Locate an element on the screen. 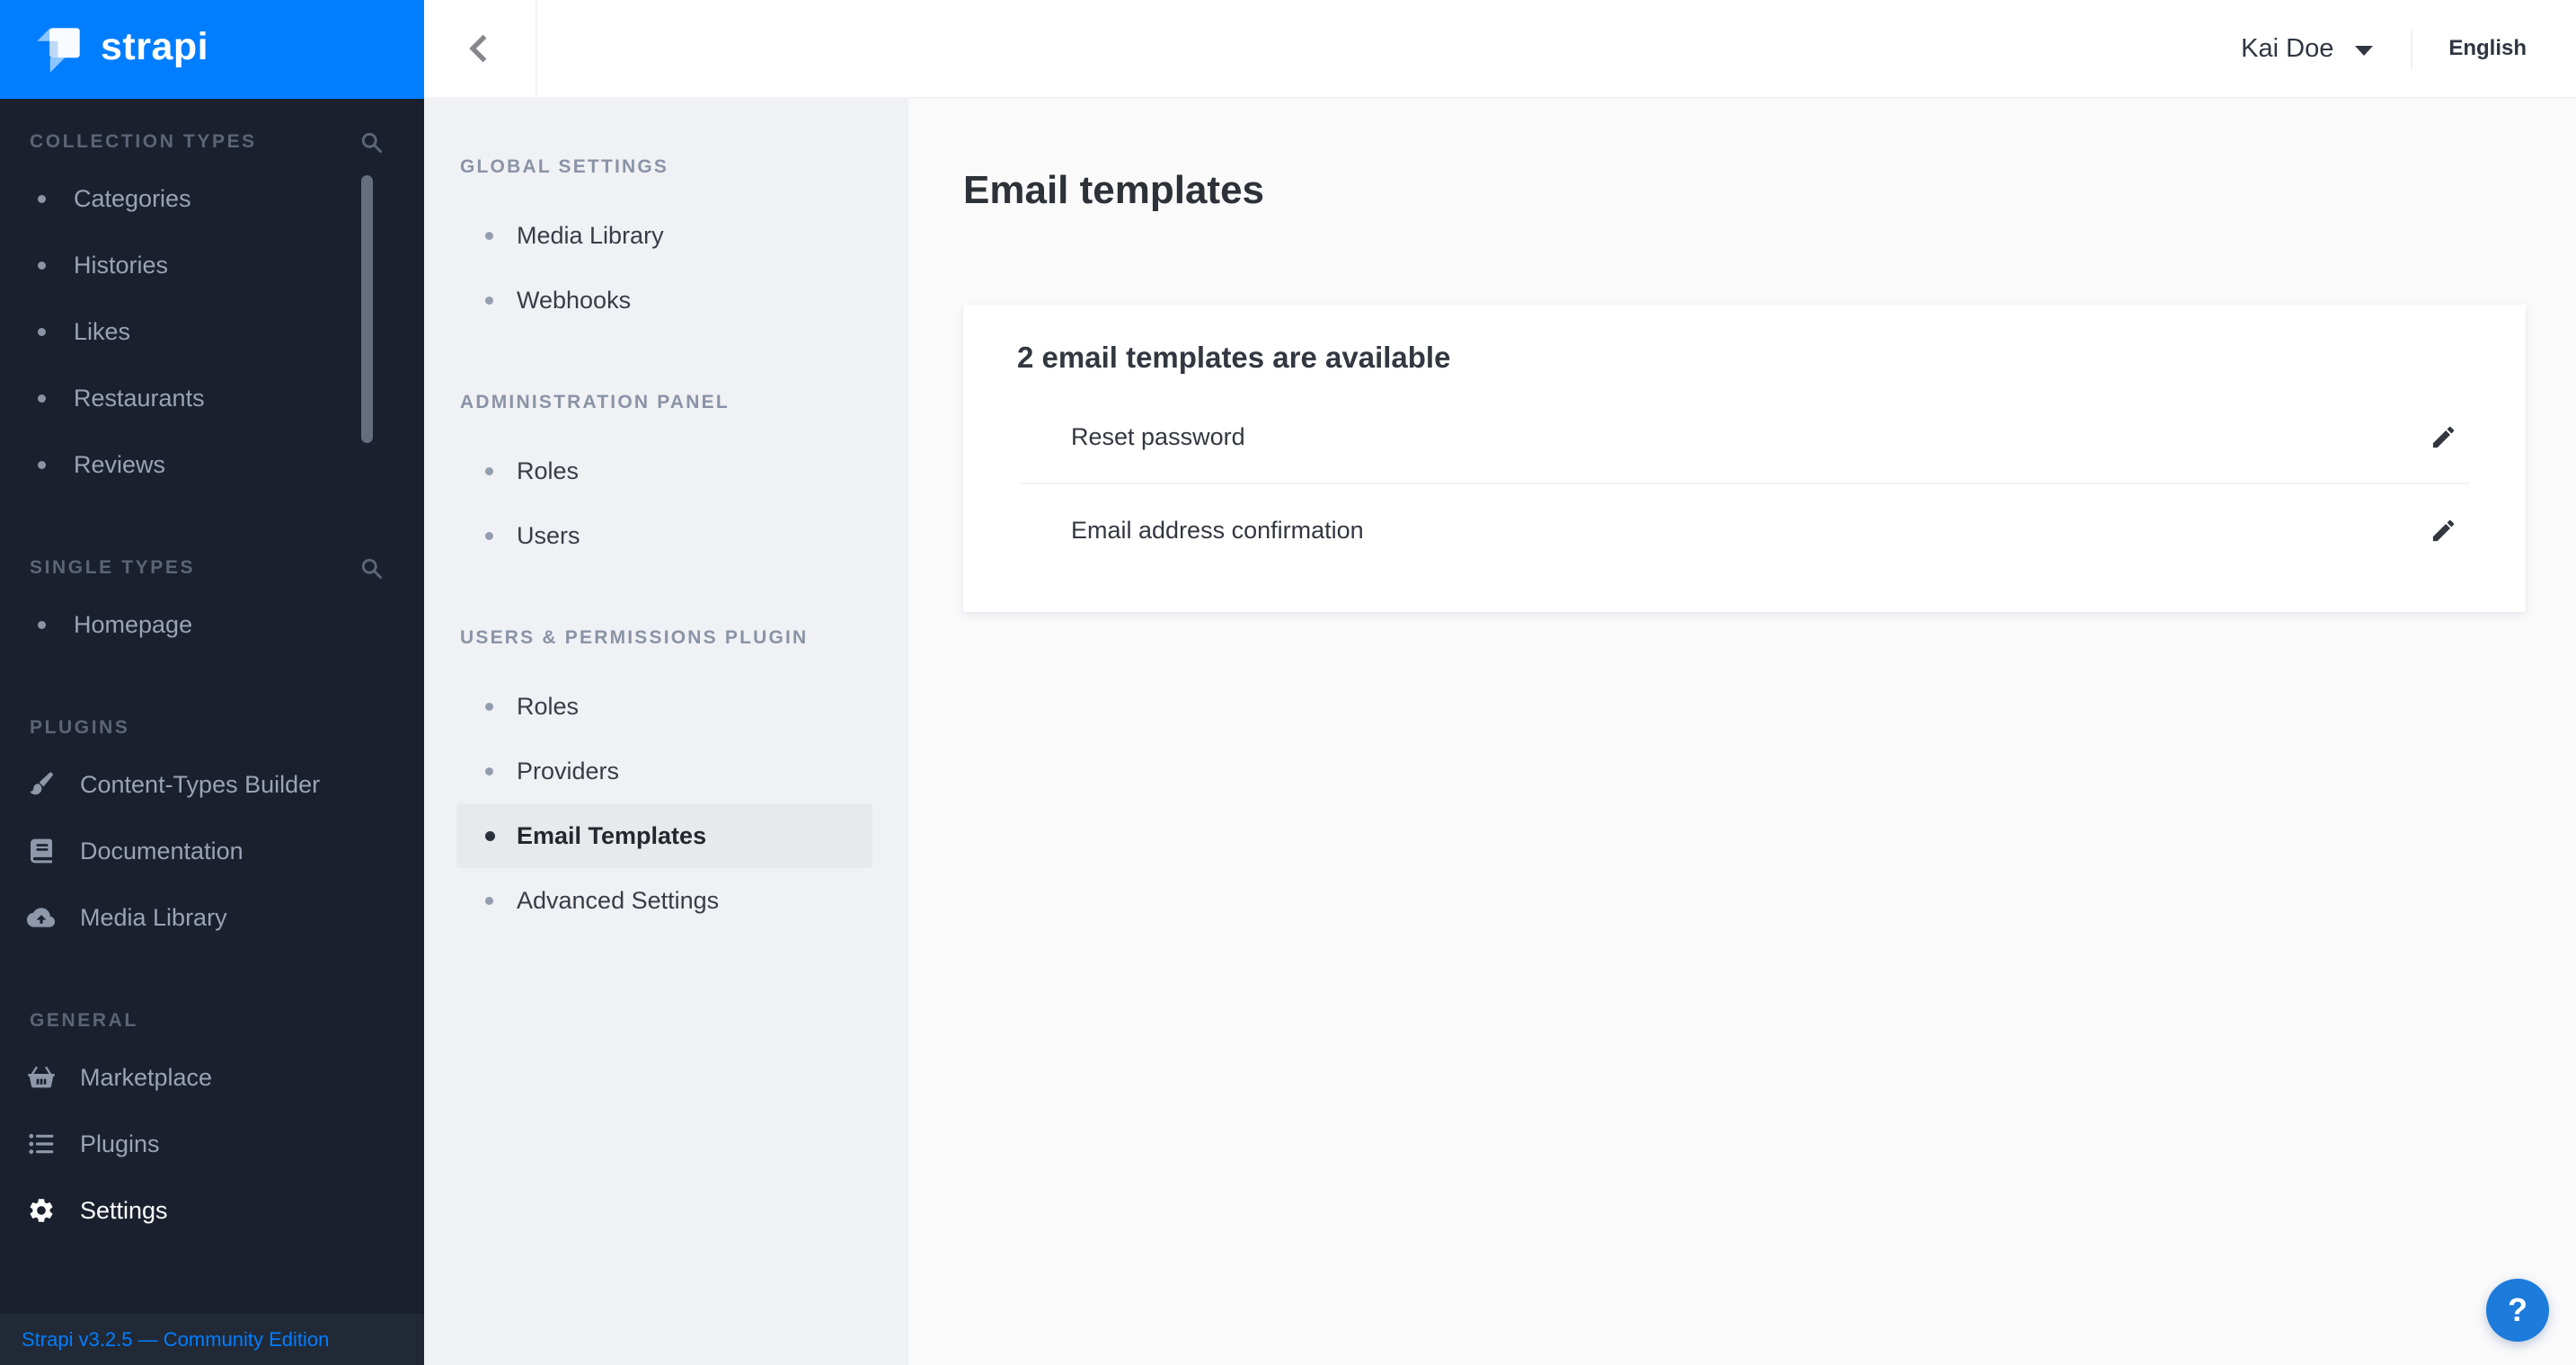  section-head: PLUGINS is located at coordinates (212, 728).